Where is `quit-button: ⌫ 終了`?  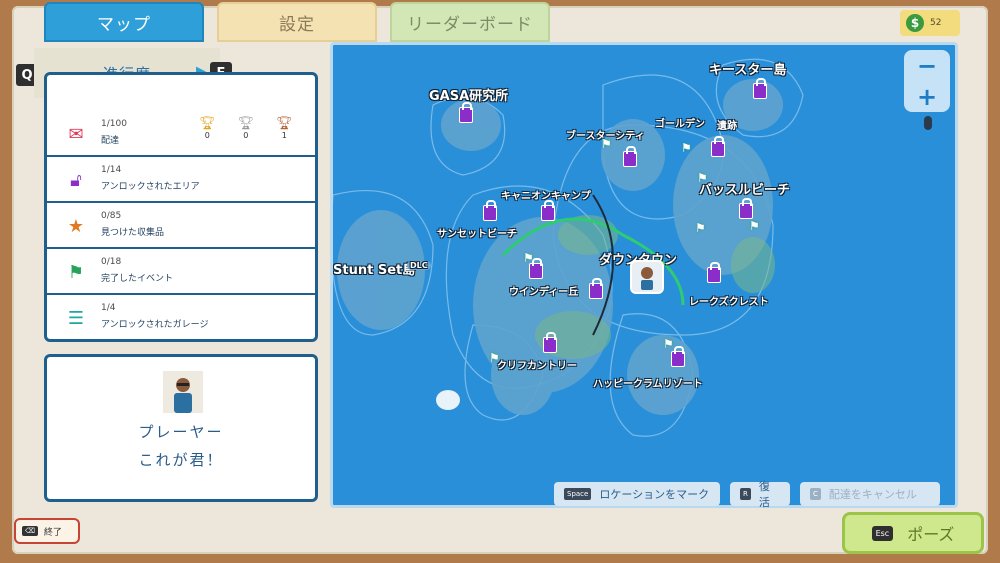 quit-button: ⌫ 終了 is located at coordinates (47, 531).